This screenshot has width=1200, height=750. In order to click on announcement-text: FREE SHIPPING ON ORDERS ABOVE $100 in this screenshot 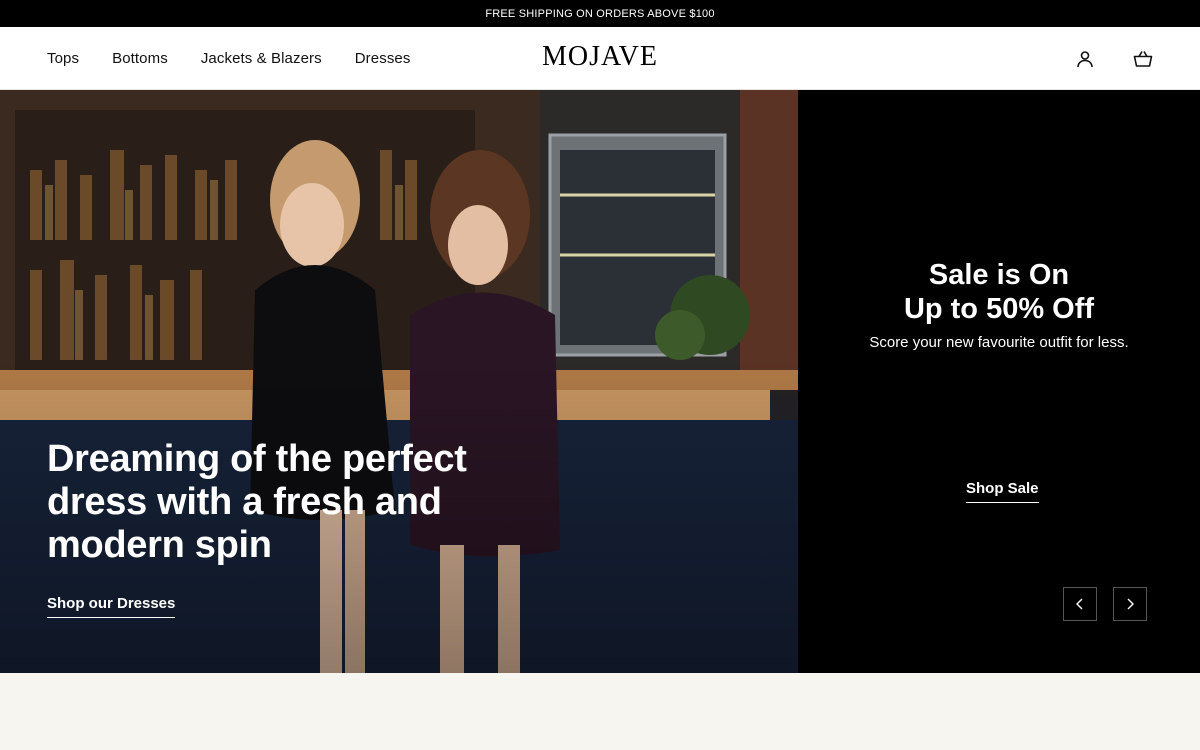, I will do `click(600, 13)`.